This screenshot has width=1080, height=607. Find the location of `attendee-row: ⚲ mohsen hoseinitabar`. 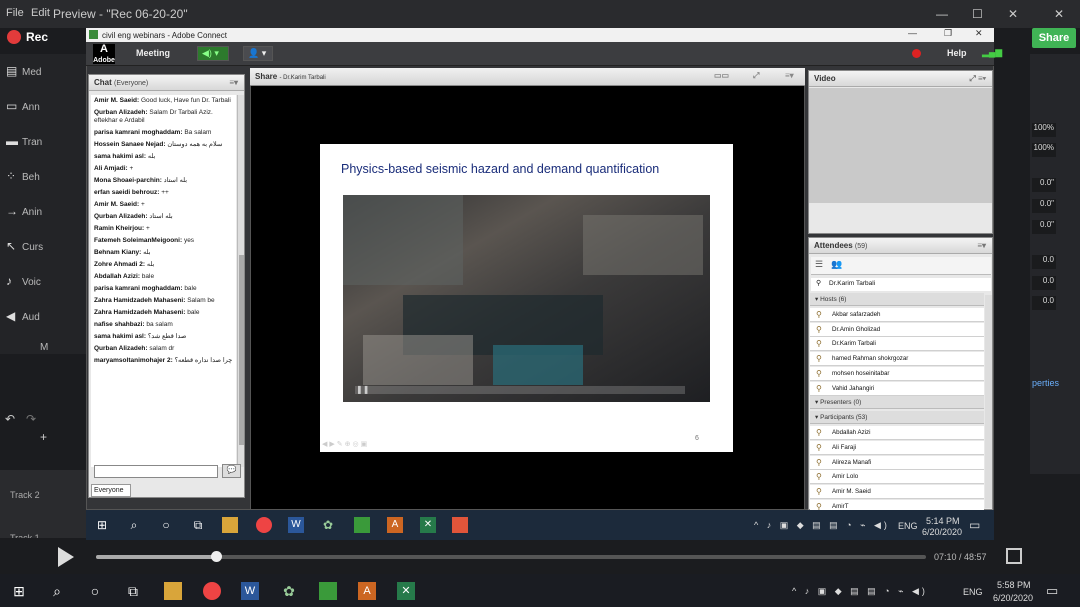

attendee-row: ⚲ mohsen hoseinitabar is located at coordinates (897, 373).